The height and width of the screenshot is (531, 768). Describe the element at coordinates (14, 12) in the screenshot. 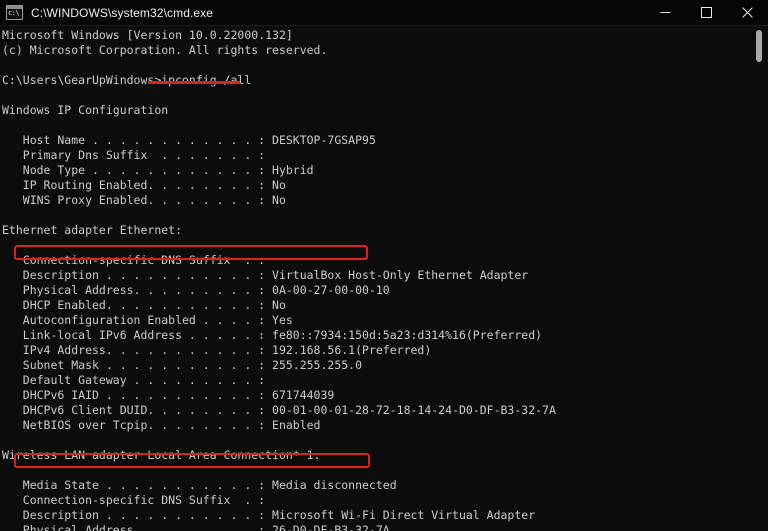

I see `cmd-console-icon` at that location.